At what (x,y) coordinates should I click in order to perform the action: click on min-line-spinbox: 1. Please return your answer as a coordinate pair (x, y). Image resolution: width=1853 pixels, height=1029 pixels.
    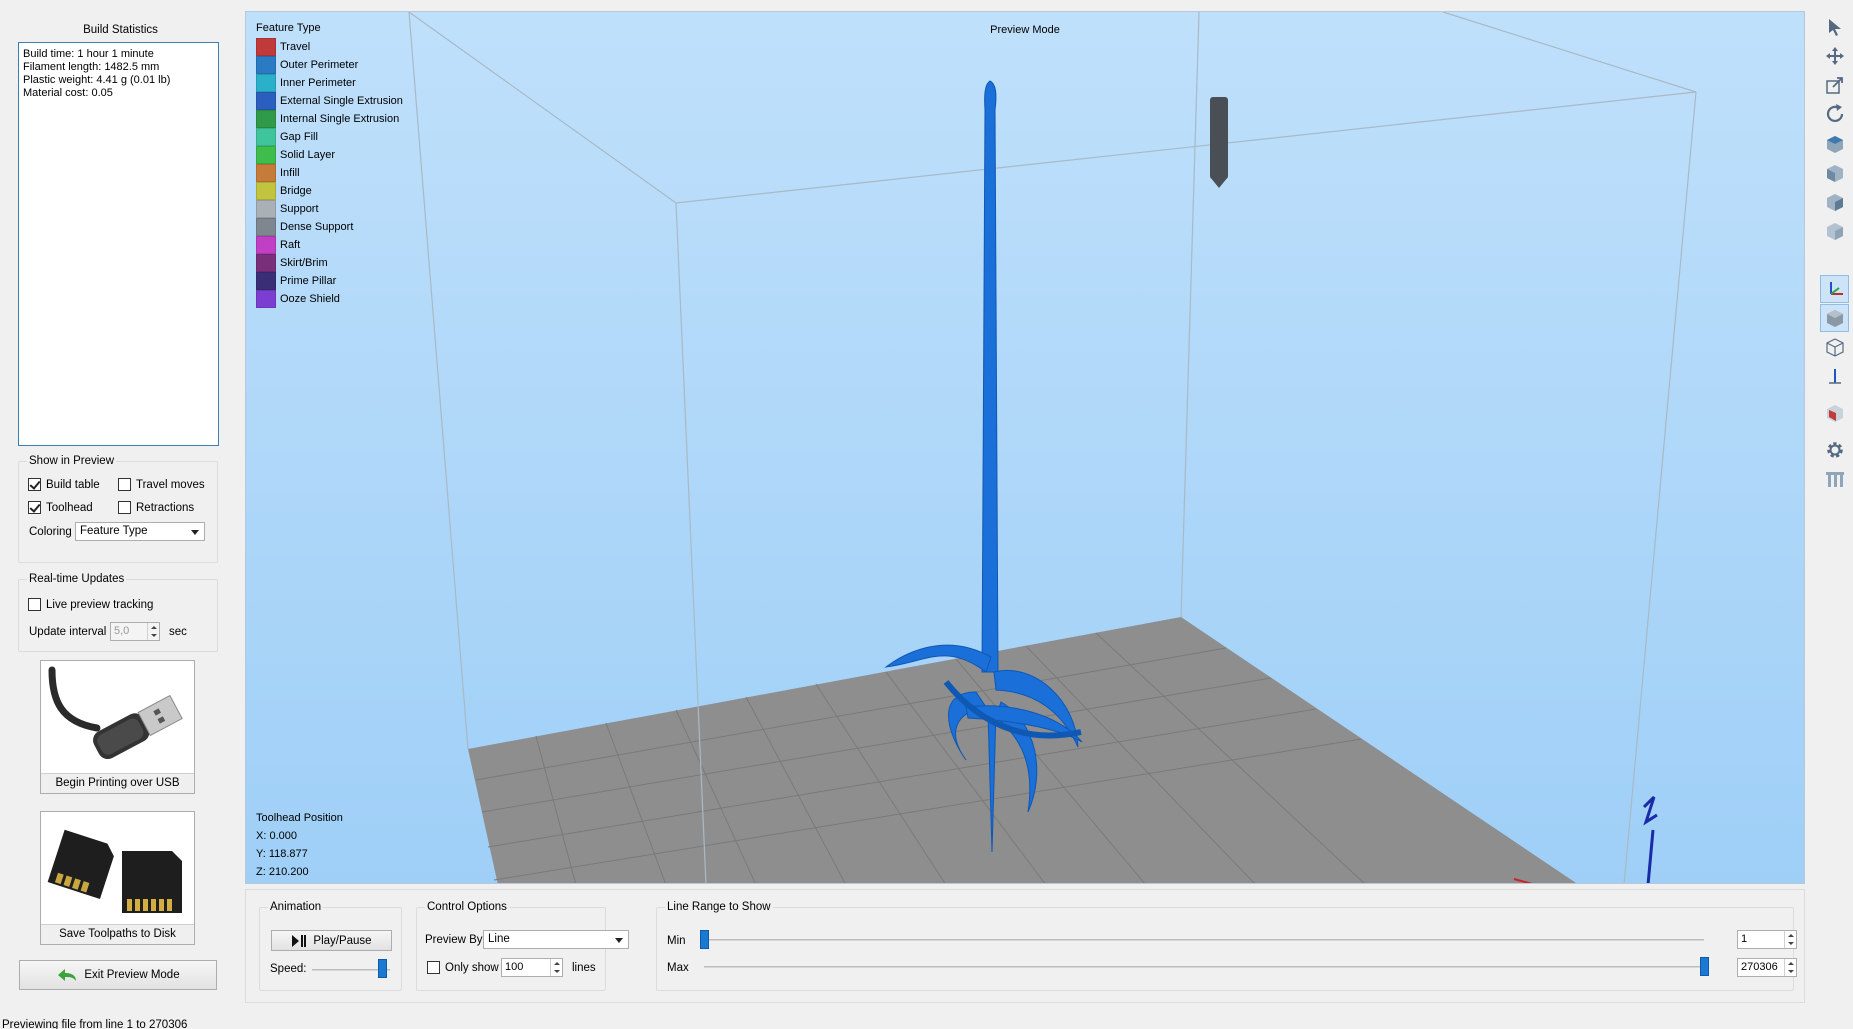
    Looking at the image, I should click on (1767, 939).